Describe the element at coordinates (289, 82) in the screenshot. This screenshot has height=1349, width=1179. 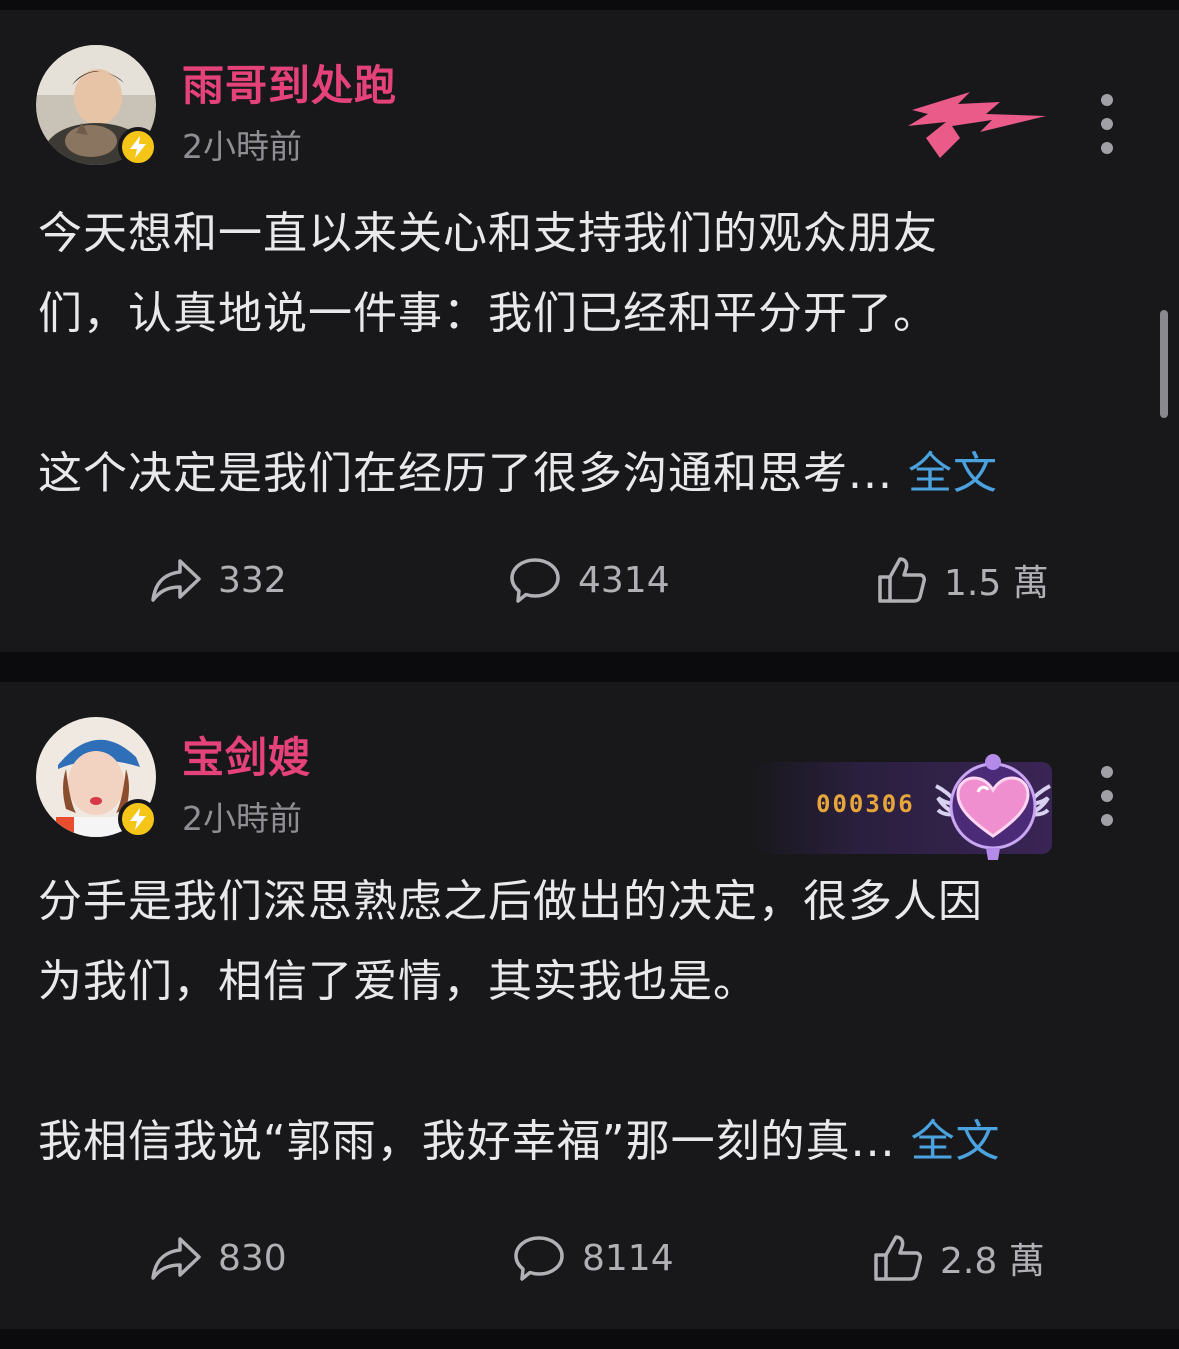
I see `username: 雨哥到处跑` at that location.